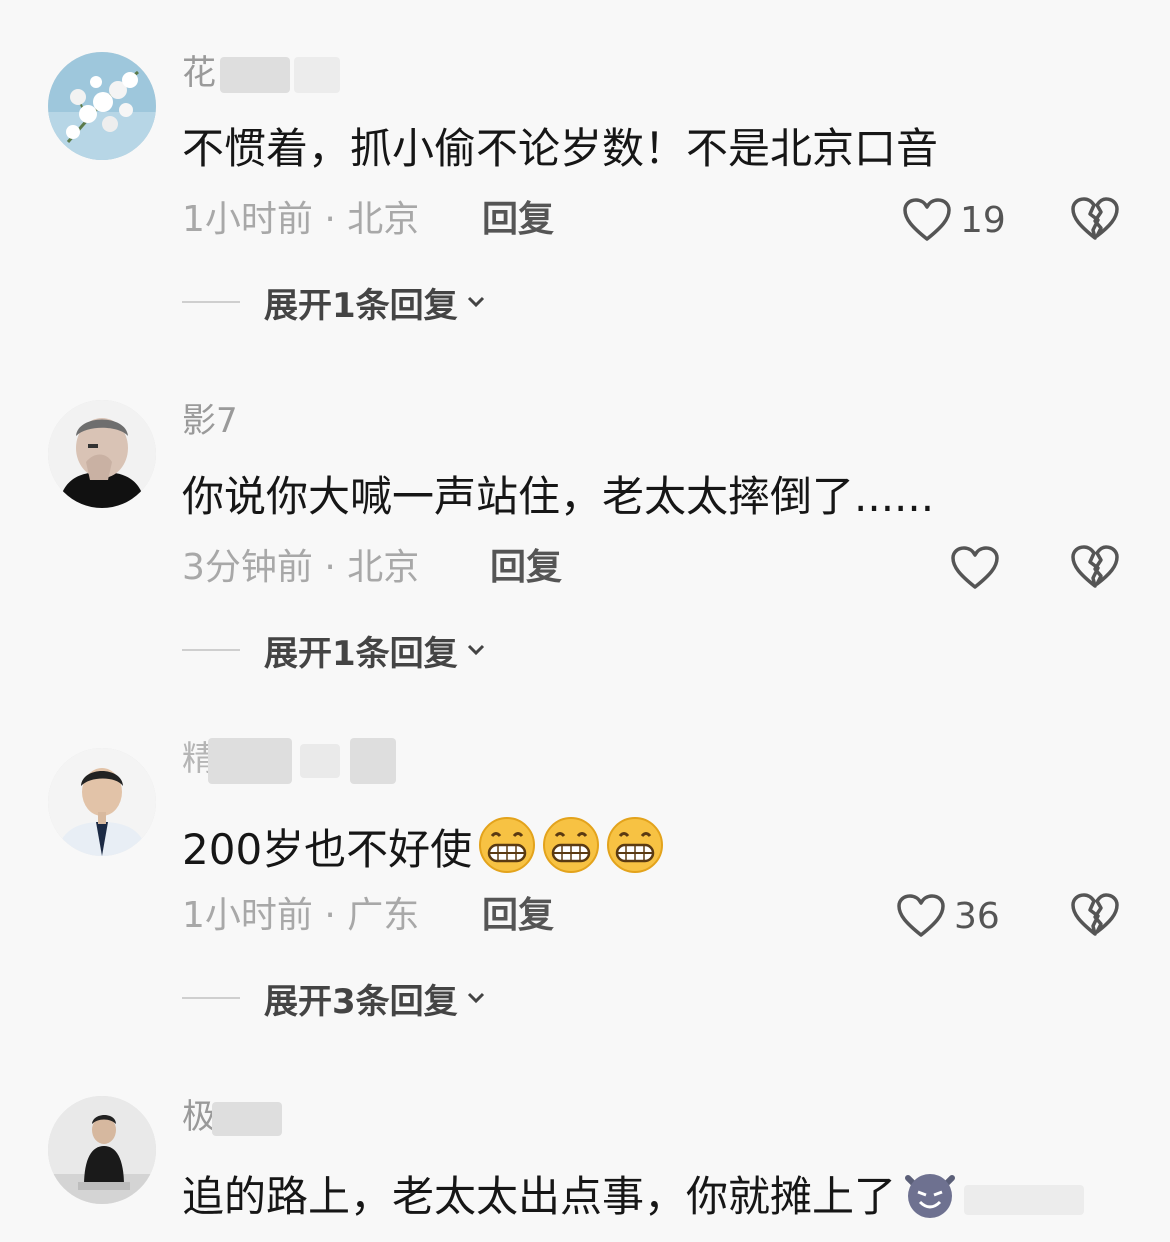  I want to click on username: 精, so click(289, 760).